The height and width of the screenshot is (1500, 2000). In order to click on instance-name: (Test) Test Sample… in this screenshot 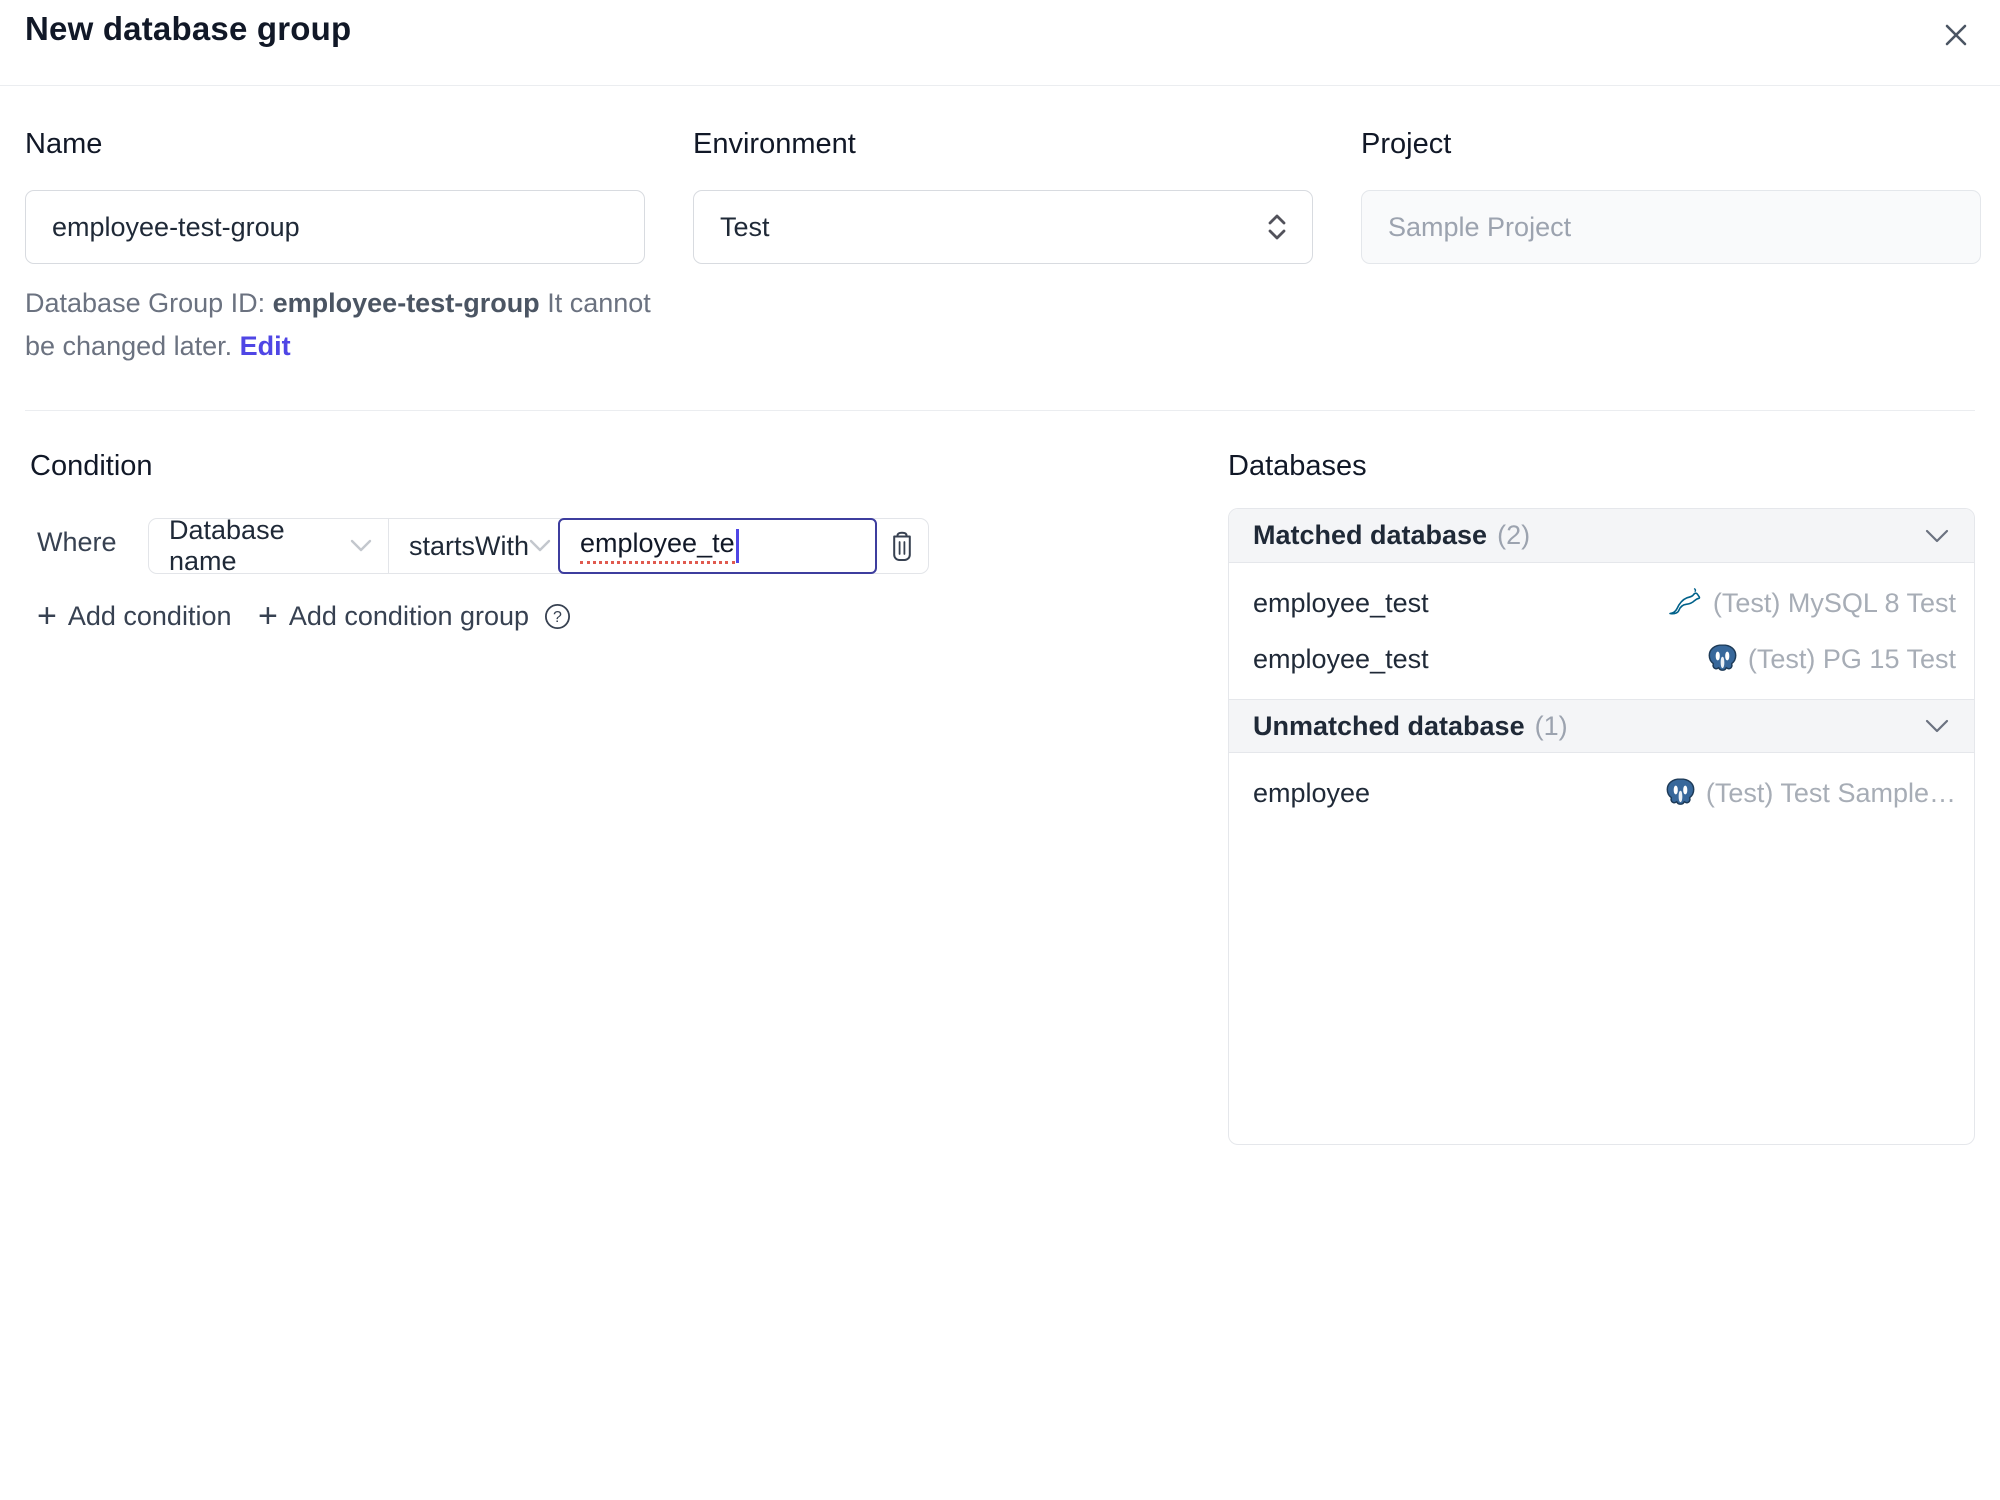, I will do `click(1830, 792)`.